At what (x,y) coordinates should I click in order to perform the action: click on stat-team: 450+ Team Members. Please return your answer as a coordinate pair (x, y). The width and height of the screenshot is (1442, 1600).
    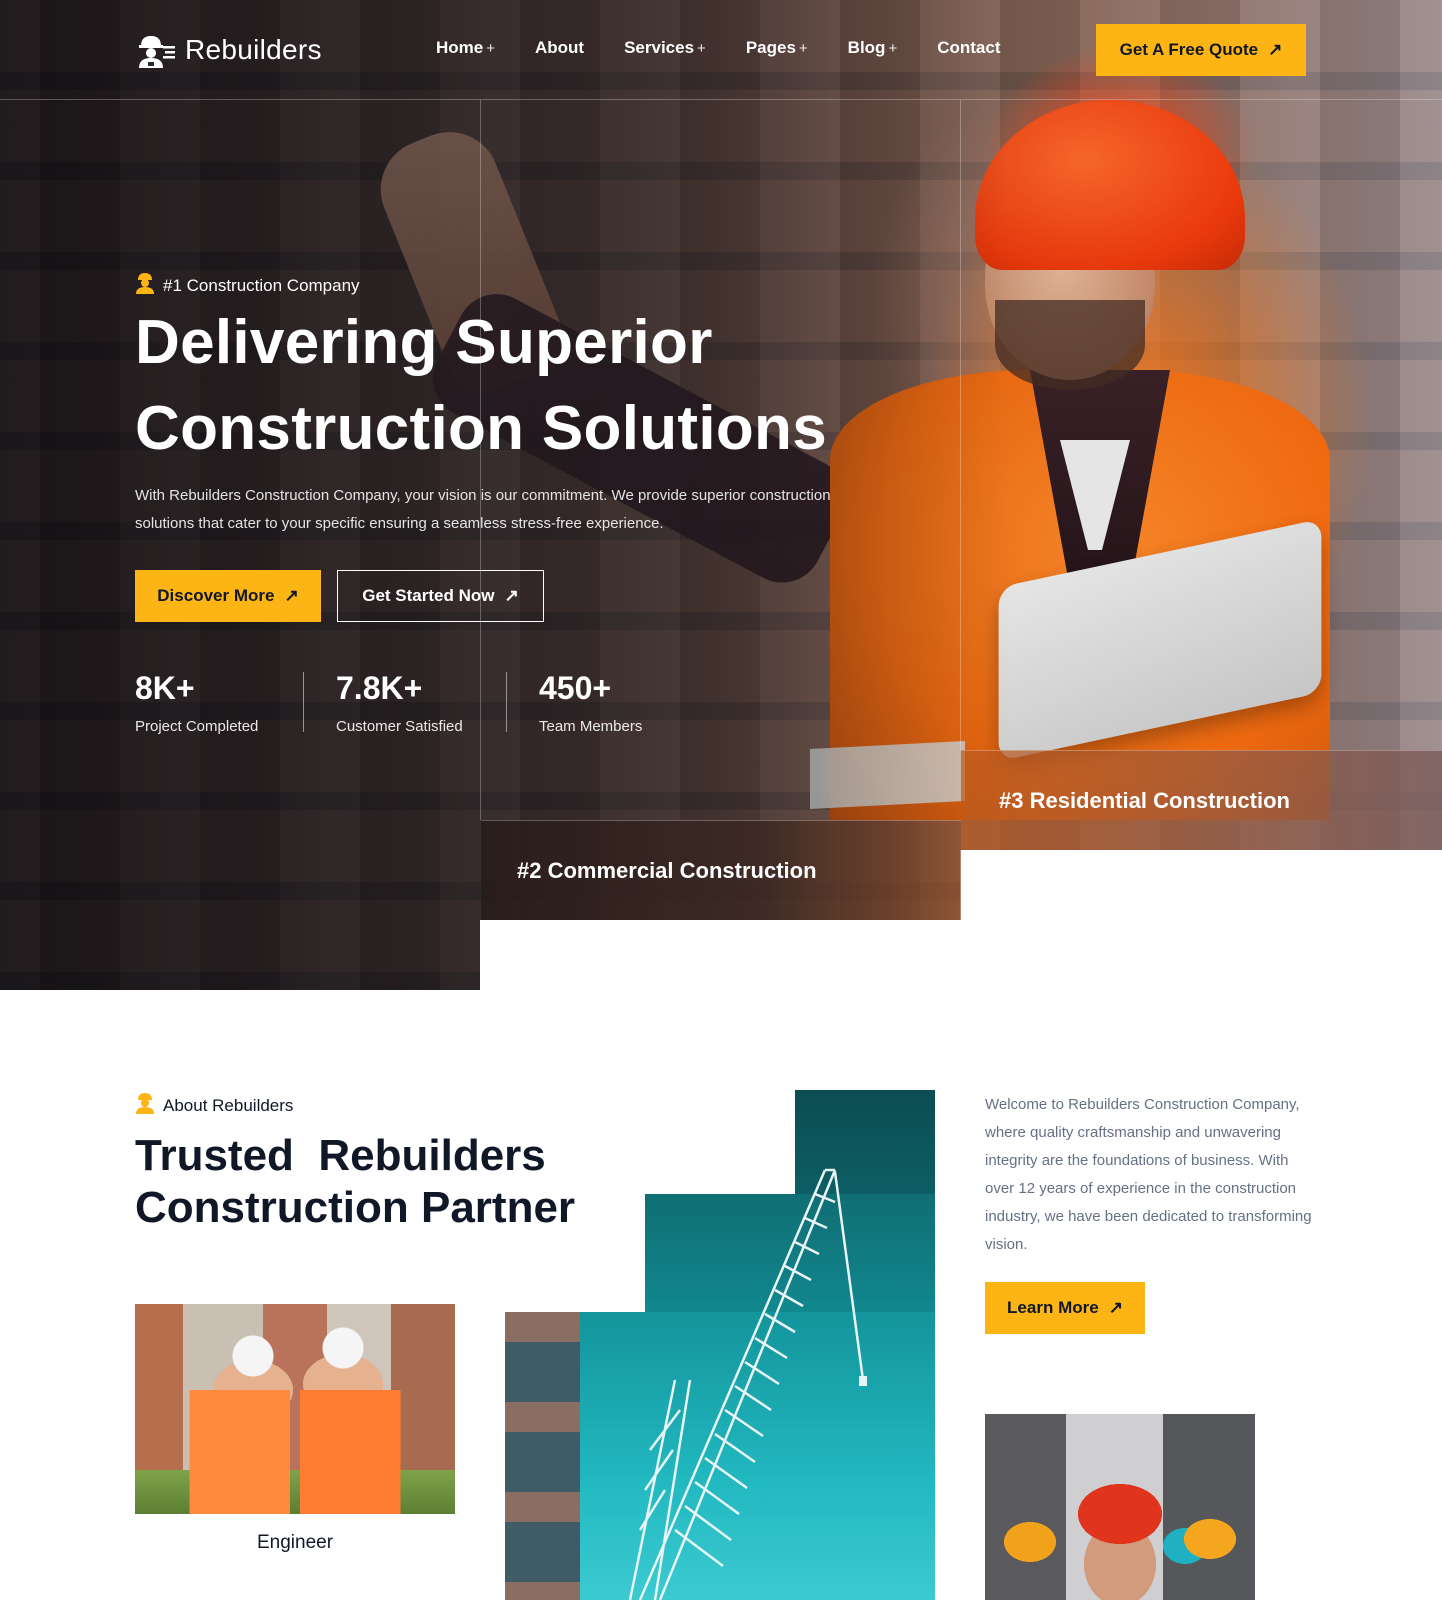
    Looking at the image, I should click on (590, 701).